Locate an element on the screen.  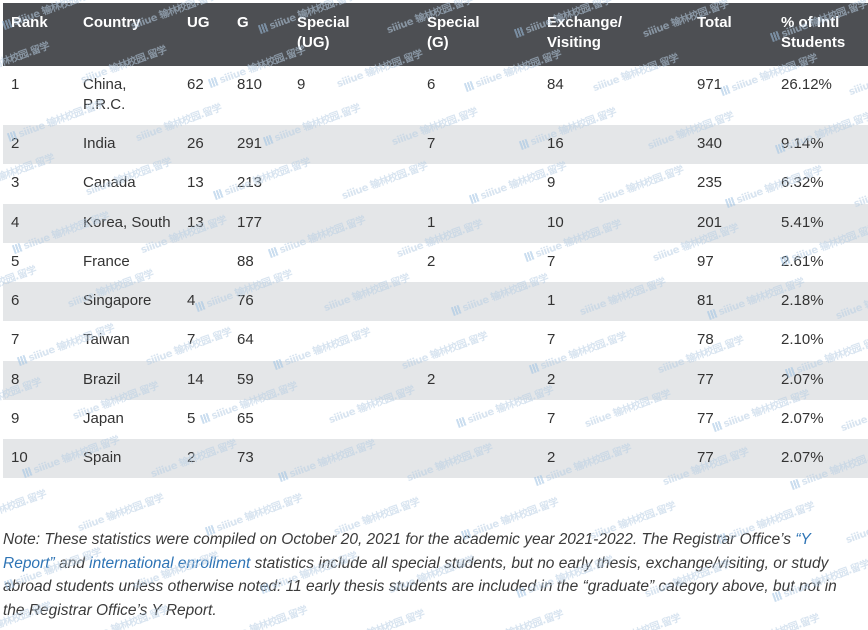
cell-exchange-visiting: 1 is located at coordinates (614, 302).